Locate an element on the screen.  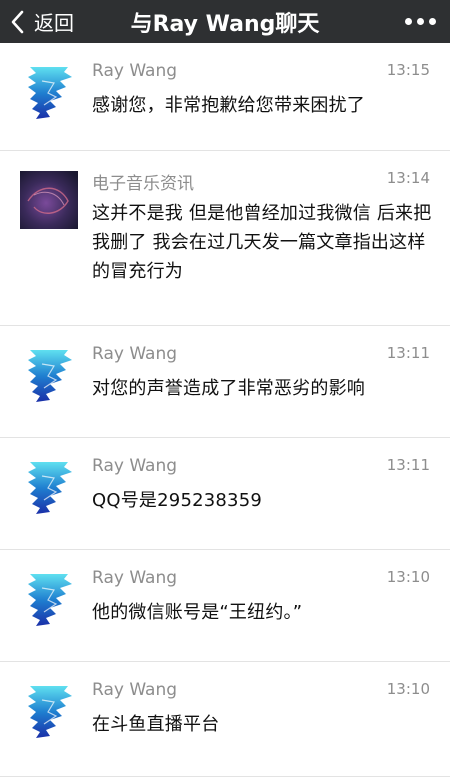
message-text: 他的微信账号是“王纽约。” is located at coordinates (197, 612).